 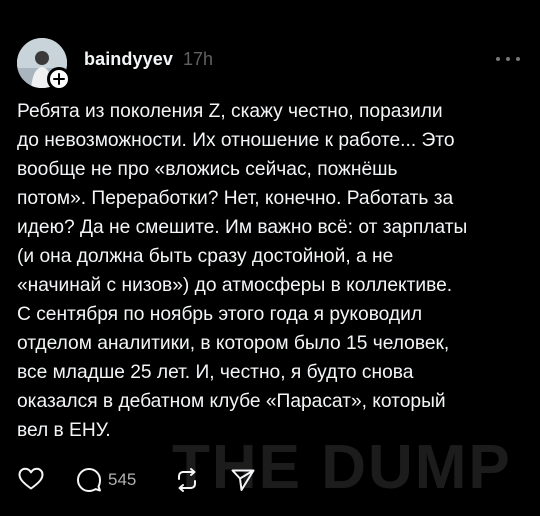 I want to click on reply-button: 545, so click(x=106, y=480).